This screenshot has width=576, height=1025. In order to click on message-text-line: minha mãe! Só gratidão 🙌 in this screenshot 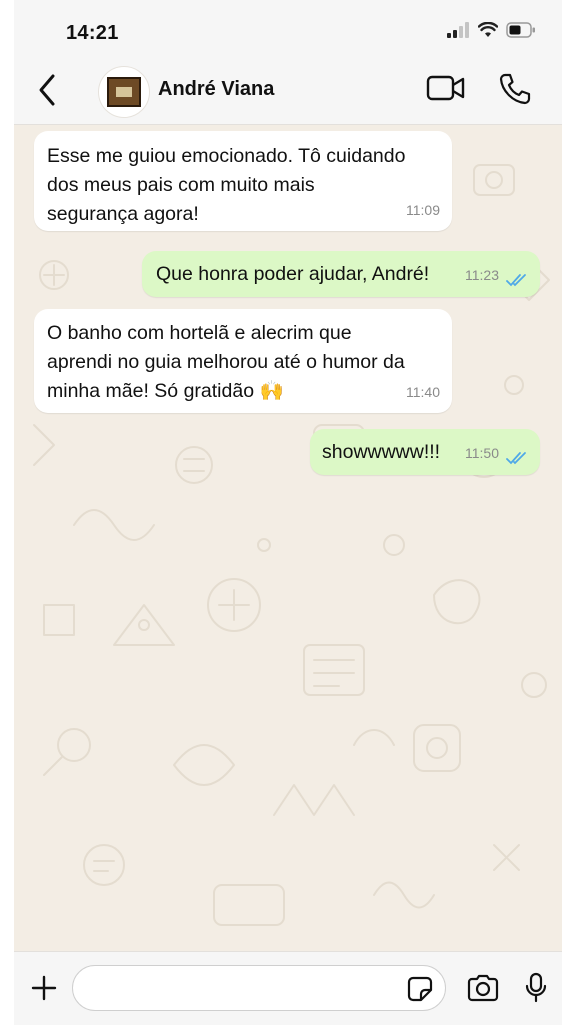, I will do `click(165, 391)`.